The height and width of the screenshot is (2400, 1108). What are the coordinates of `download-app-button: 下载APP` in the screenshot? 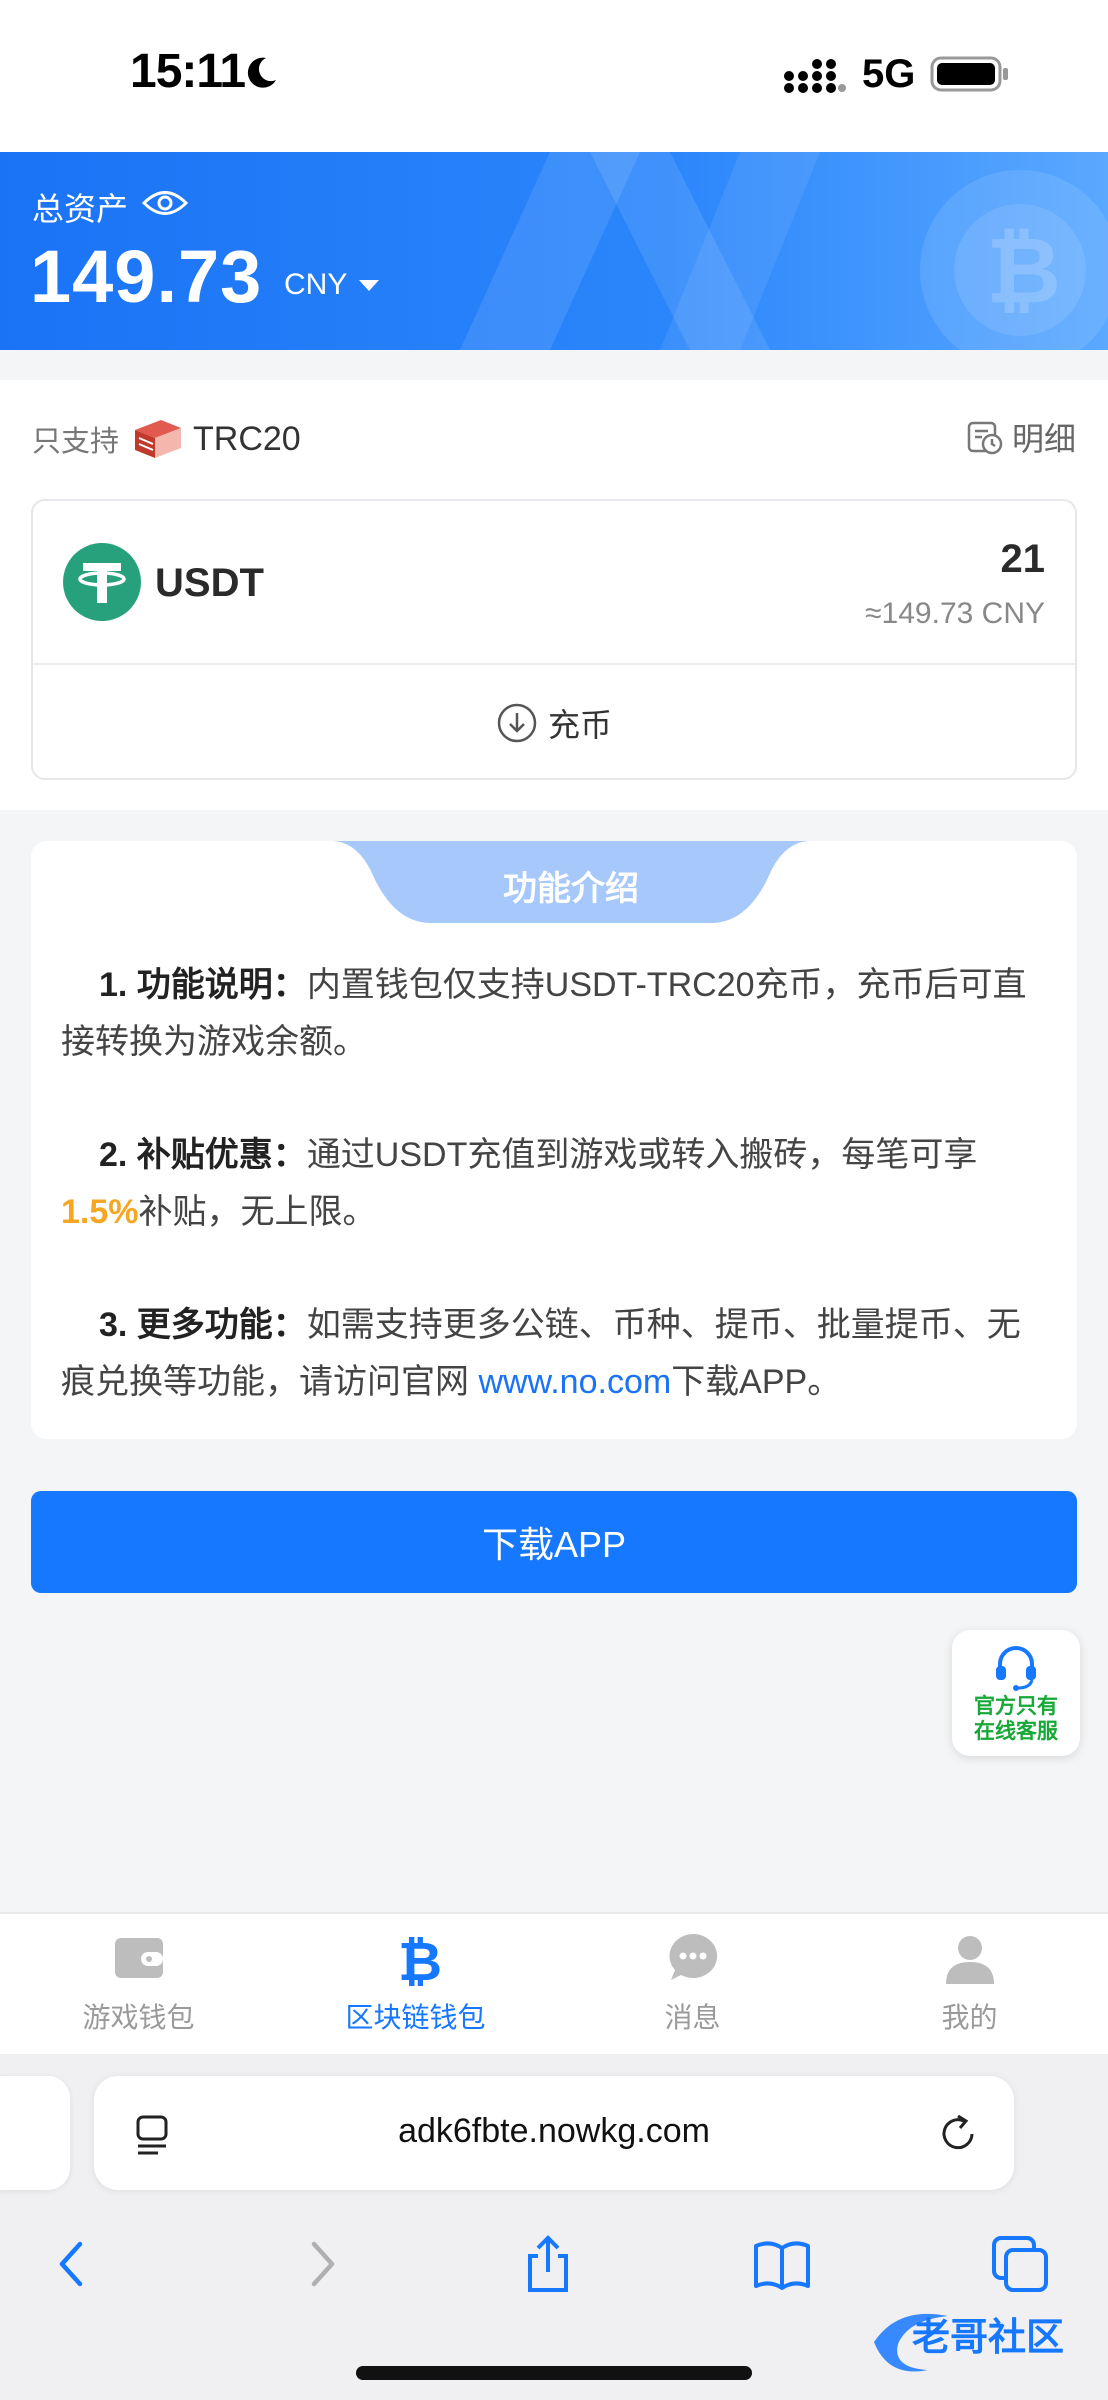 It's located at (554, 1542).